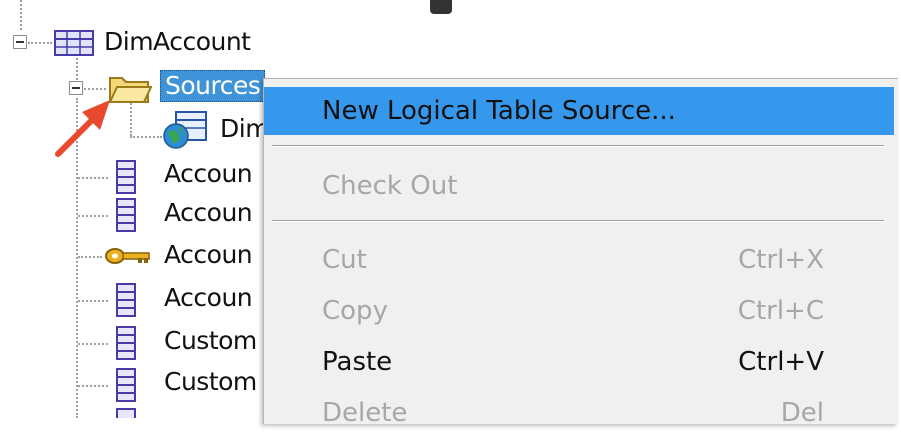 The image size is (901, 437). What do you see at coordinates (390, 186) in the screenshot?
I see `menu-item-label: Check Out` at bounding box center [390, 186].